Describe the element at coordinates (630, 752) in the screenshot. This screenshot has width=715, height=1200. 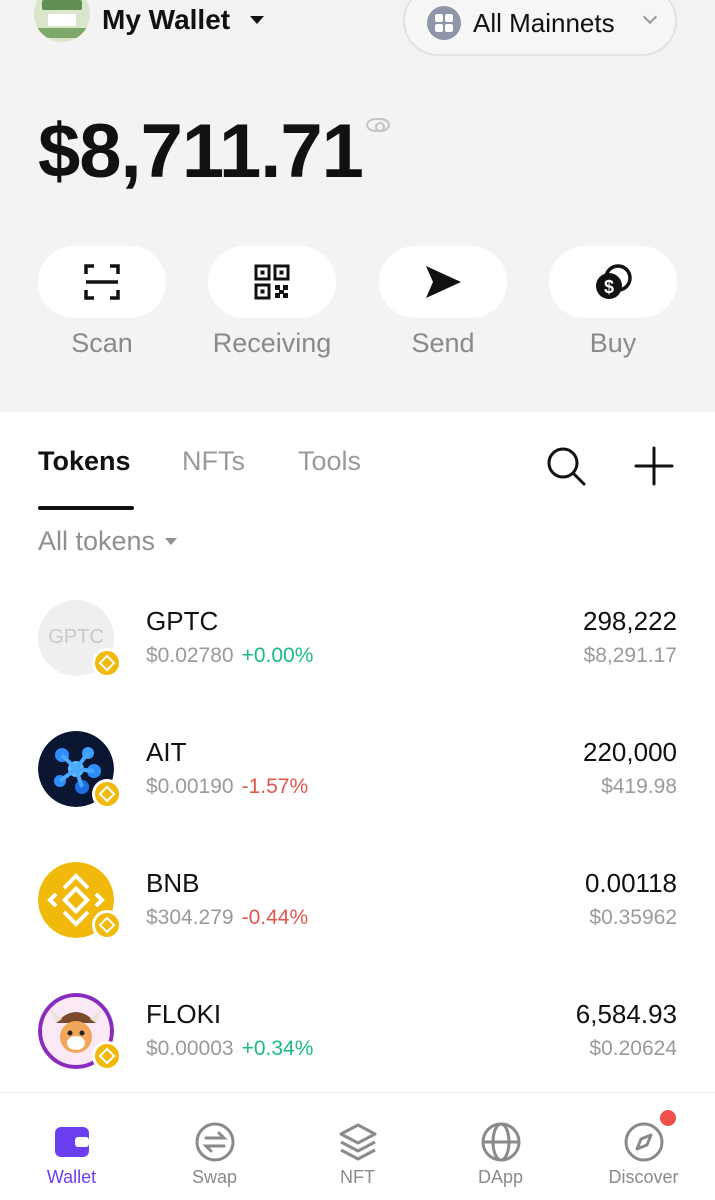
I see `token-amount: 220,000` at that location.